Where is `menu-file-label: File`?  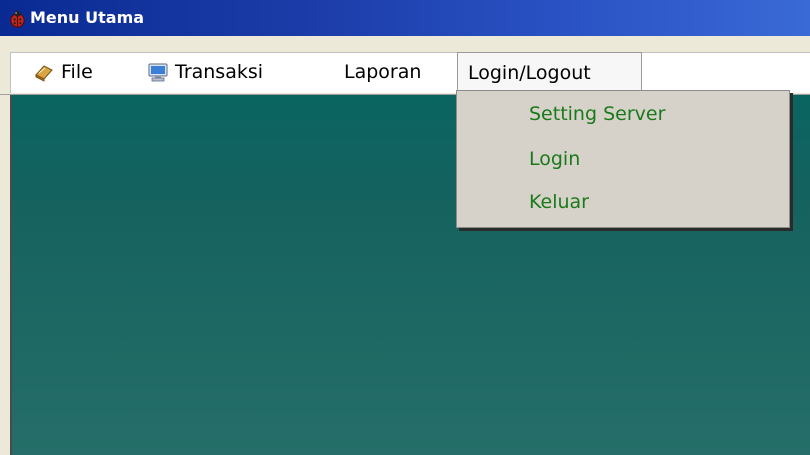
menu-file-label: File is located at coordinates (77, 72).